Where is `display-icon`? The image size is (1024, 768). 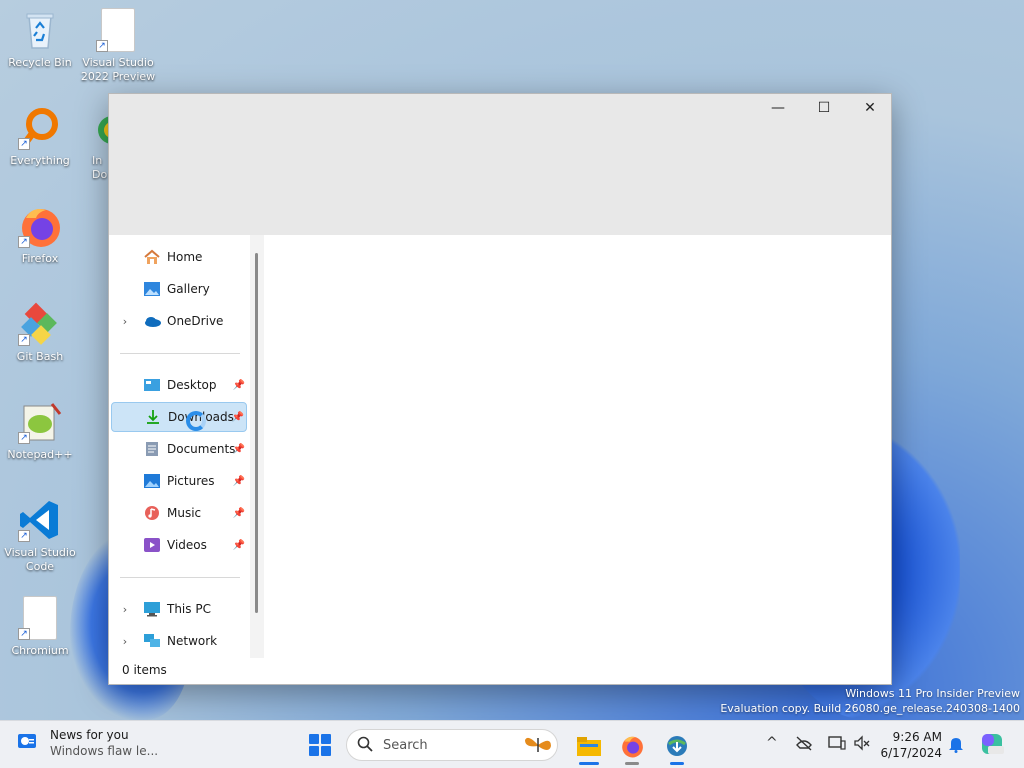
display-icon is located at coordinates (837, 745).